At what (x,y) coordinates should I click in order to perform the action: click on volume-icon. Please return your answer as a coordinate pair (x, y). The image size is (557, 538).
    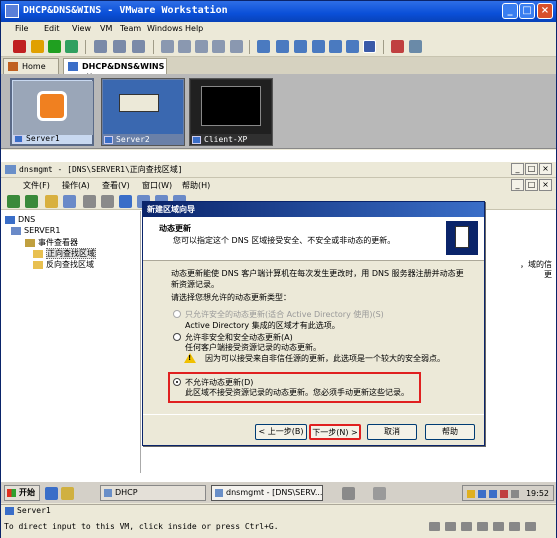
    Looking at the image, I should click on (515, 494).